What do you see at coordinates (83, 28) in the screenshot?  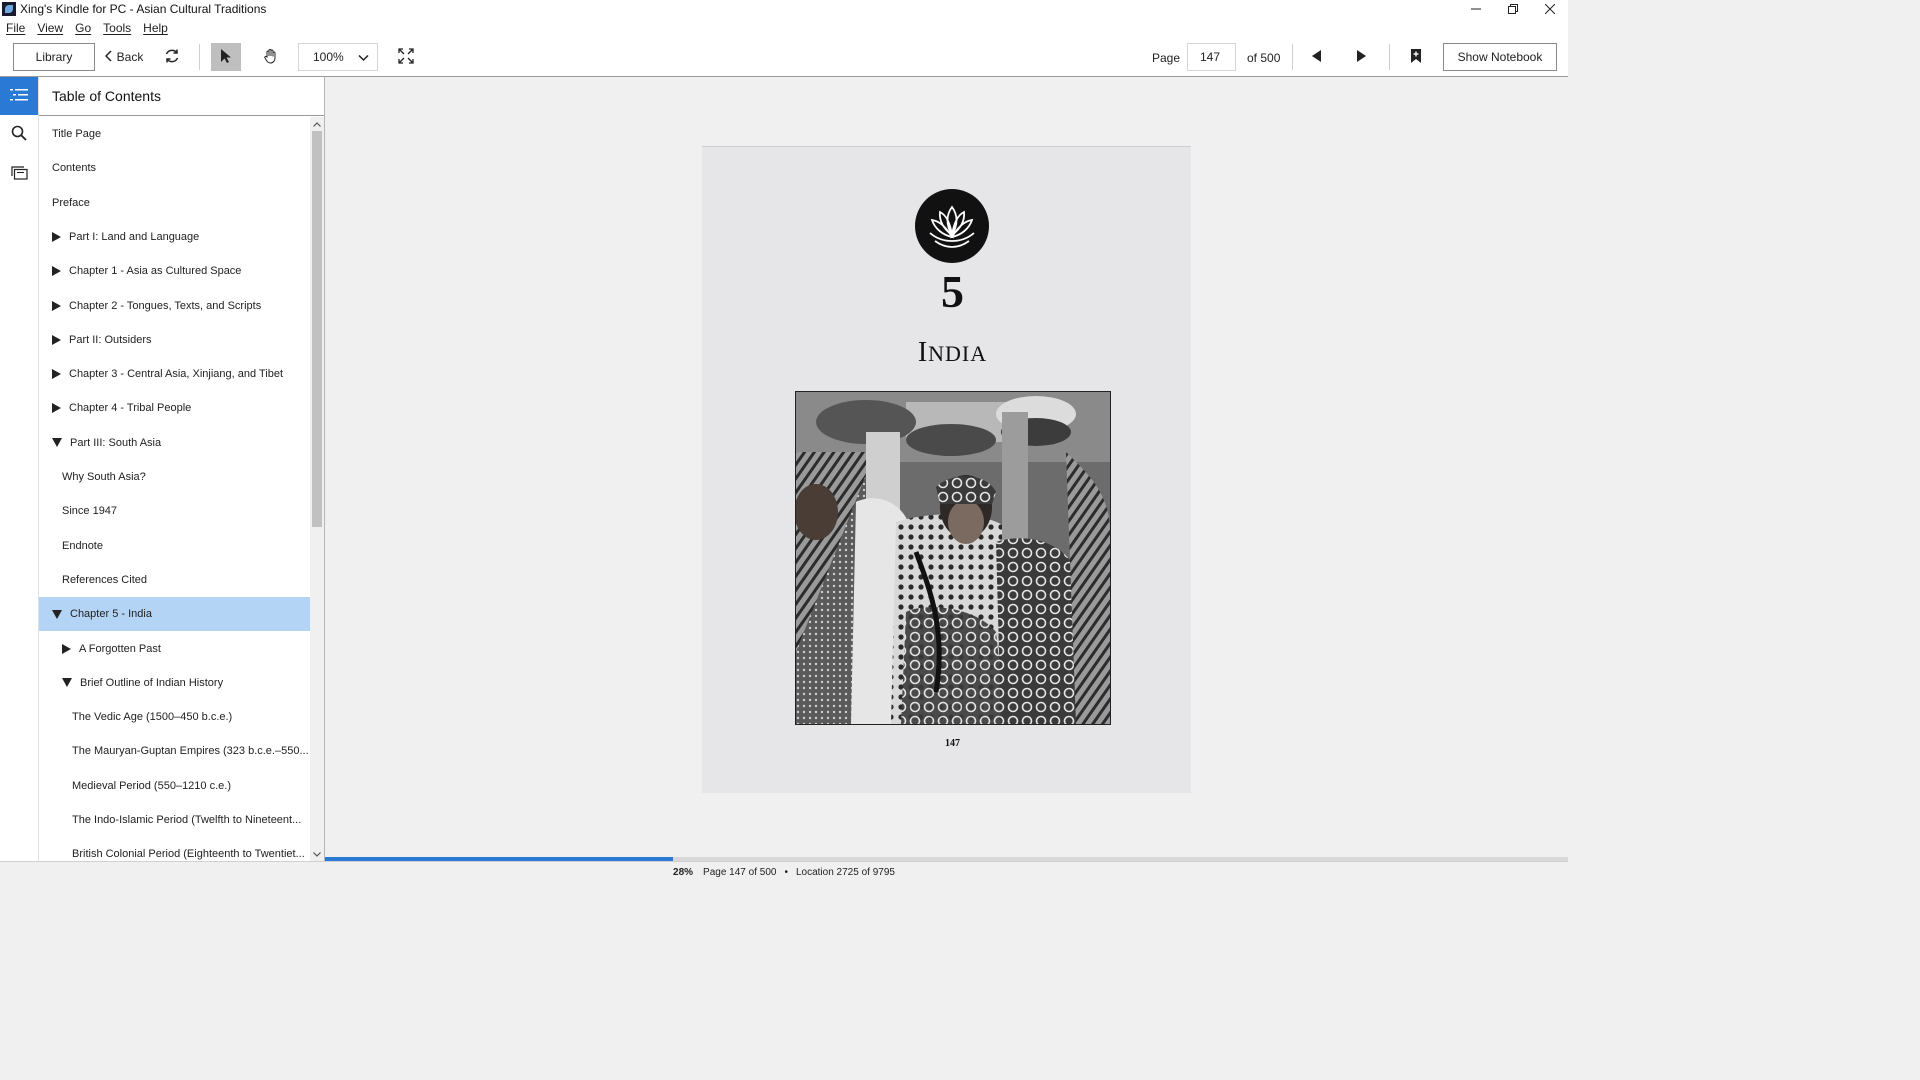 I see `menu-go: Go` at bounding box center [83, 28].